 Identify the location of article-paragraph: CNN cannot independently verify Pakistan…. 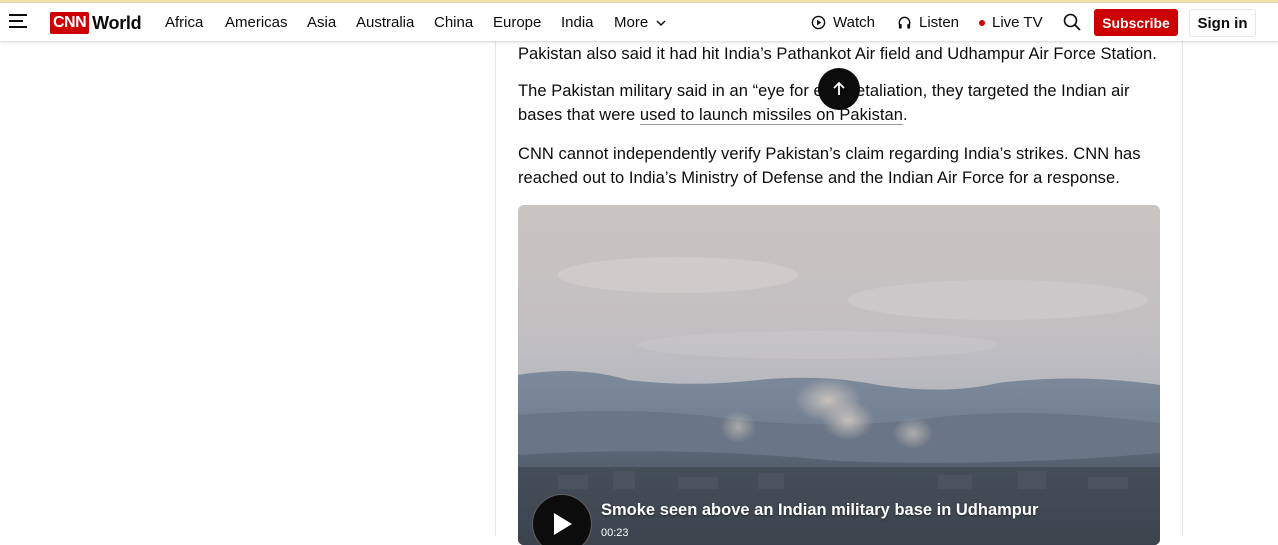
(829, 166).